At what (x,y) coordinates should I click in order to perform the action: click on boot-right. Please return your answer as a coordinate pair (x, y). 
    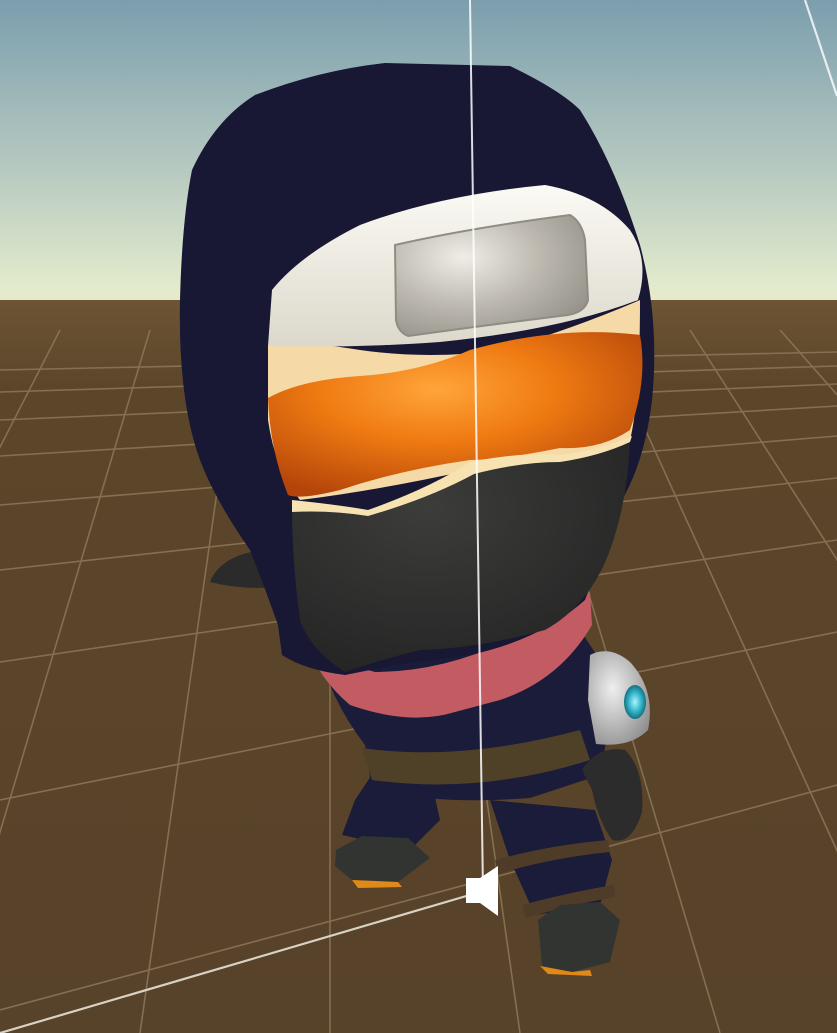
    Looking at the image, I should click on (579, 937).